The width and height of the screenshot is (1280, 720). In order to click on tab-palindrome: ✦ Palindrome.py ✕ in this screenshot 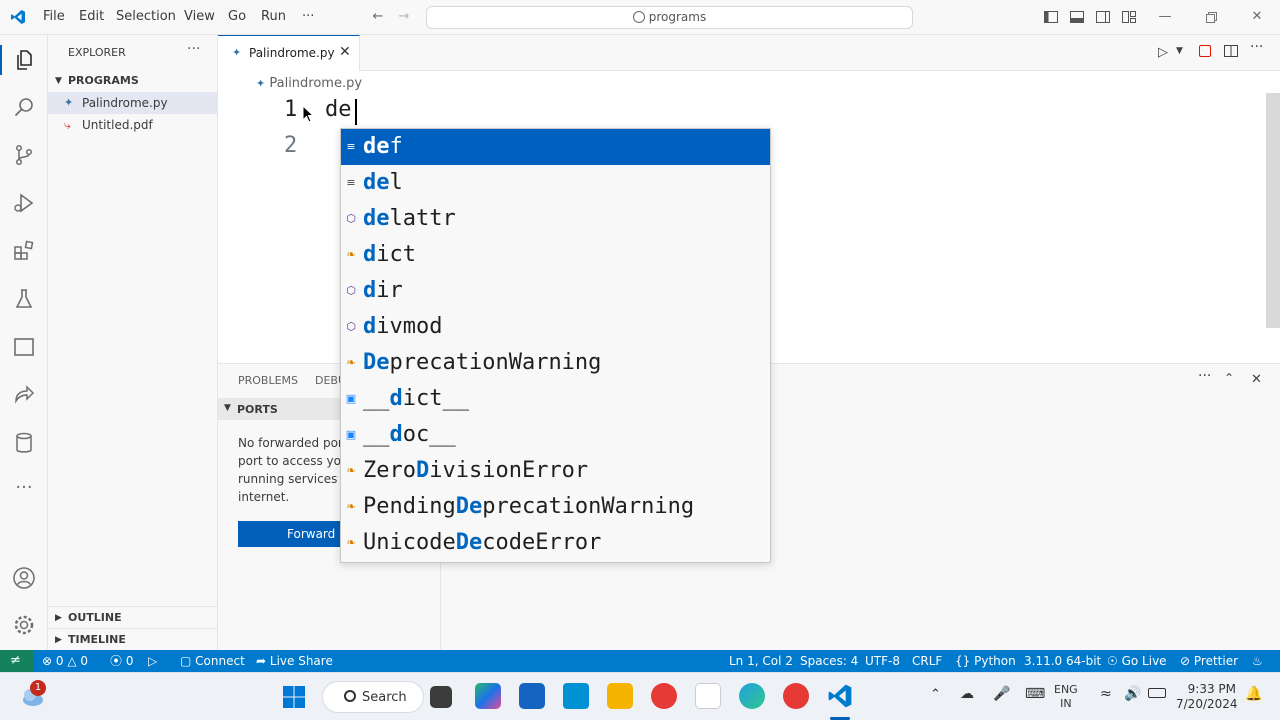, I will do `click(289, 53)`.